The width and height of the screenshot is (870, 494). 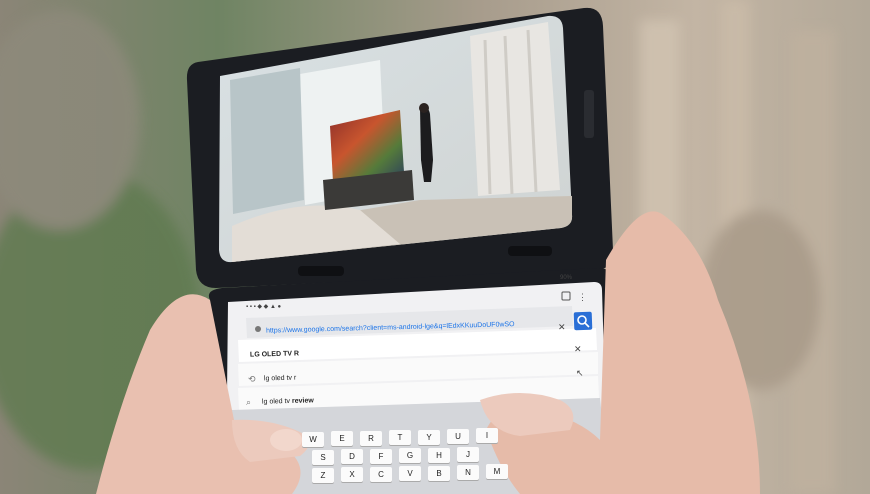 I want to click on history-icon: ⟲, so click(x=252, y=379).